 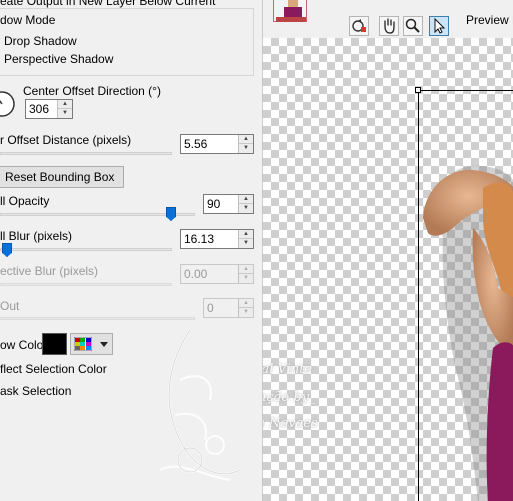 What do you see at coordinates (40, 41) in the screenshot?
I see `drop-shadow-option: Drop Shadow` at bounding box center [40, 41].